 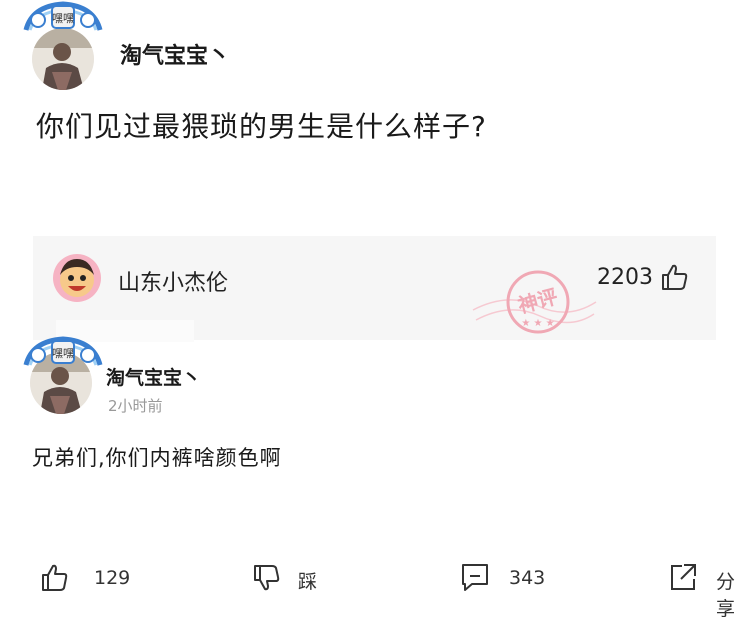 I want to click on commenter-avatar, so click(x=77, y=278).